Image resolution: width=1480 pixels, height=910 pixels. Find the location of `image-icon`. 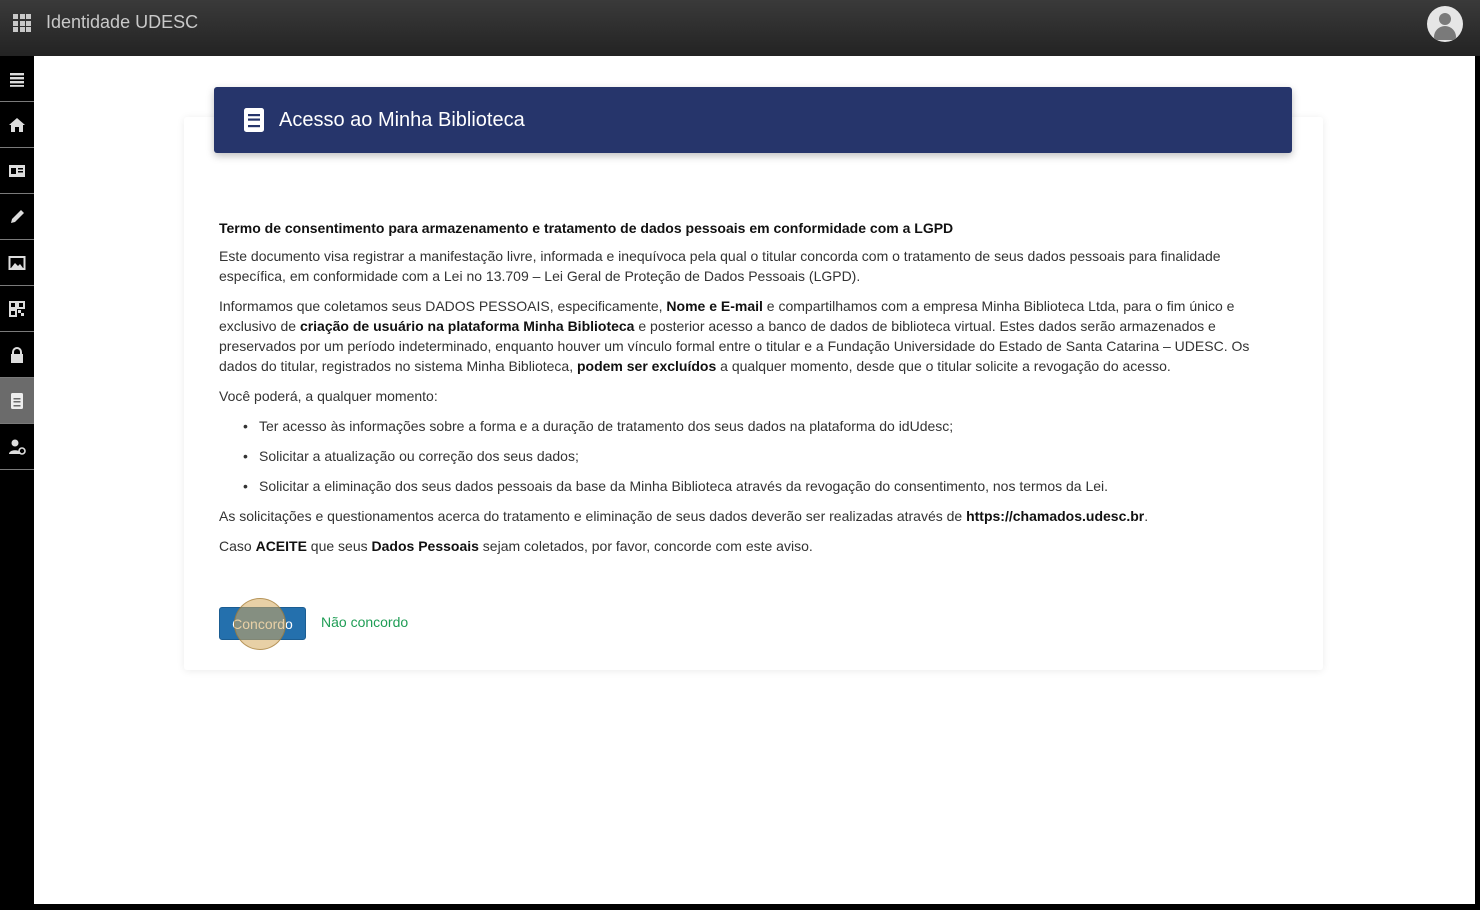

image-icon is located at coordinates (17, 262).